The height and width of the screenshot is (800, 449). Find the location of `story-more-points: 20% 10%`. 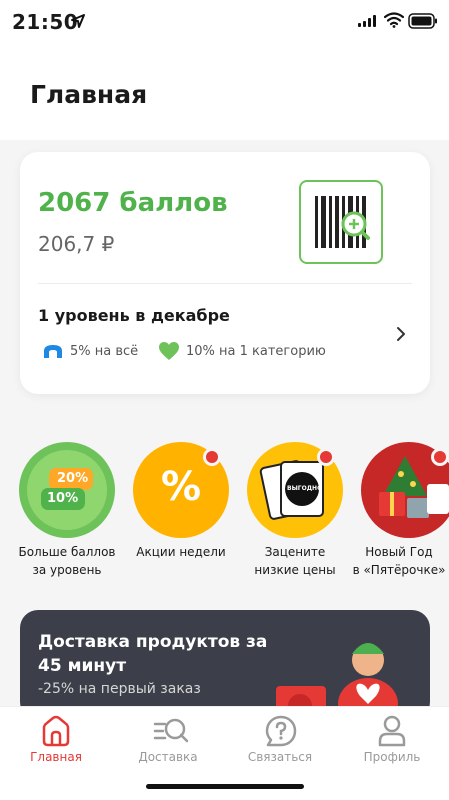

story-more-points: 20% 10% is located at coordinates (67, 490).